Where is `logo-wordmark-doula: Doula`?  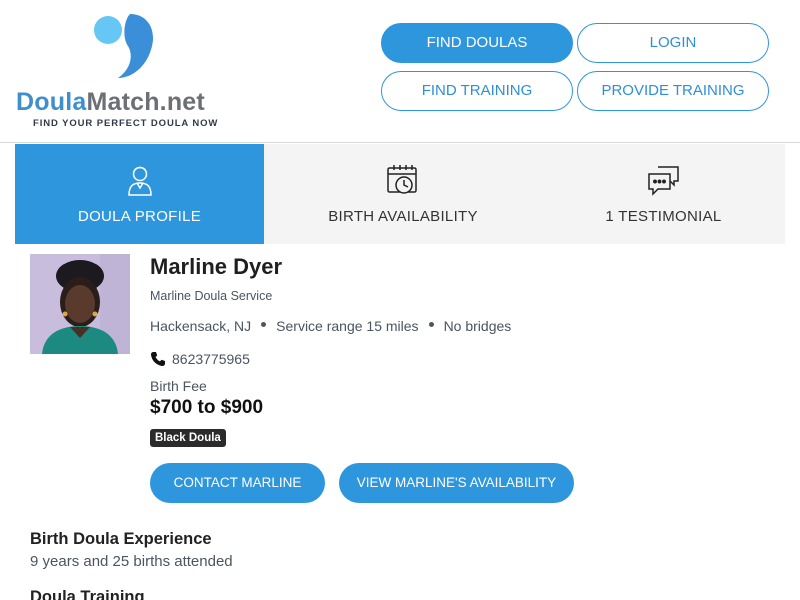
logo-wordmark-doula: Doula is located at coordinates (51, 102).